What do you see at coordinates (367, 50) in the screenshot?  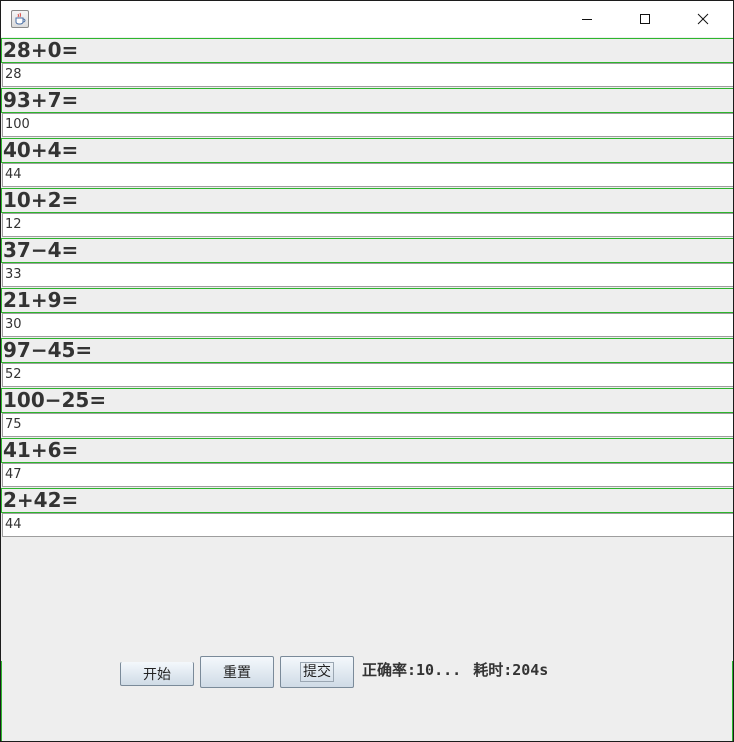 I see `question-label: 28+0=` at bounding box center [367, 50].